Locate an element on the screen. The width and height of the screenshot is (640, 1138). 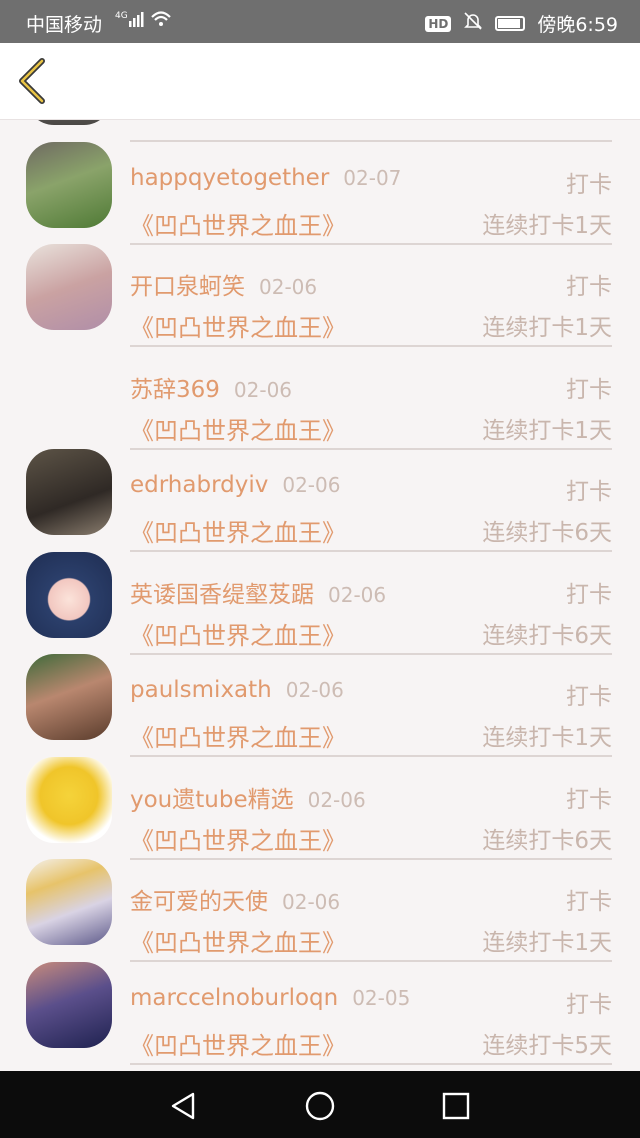
user-name: happqyetogether 02-07 is located at coordinates (265, 178).